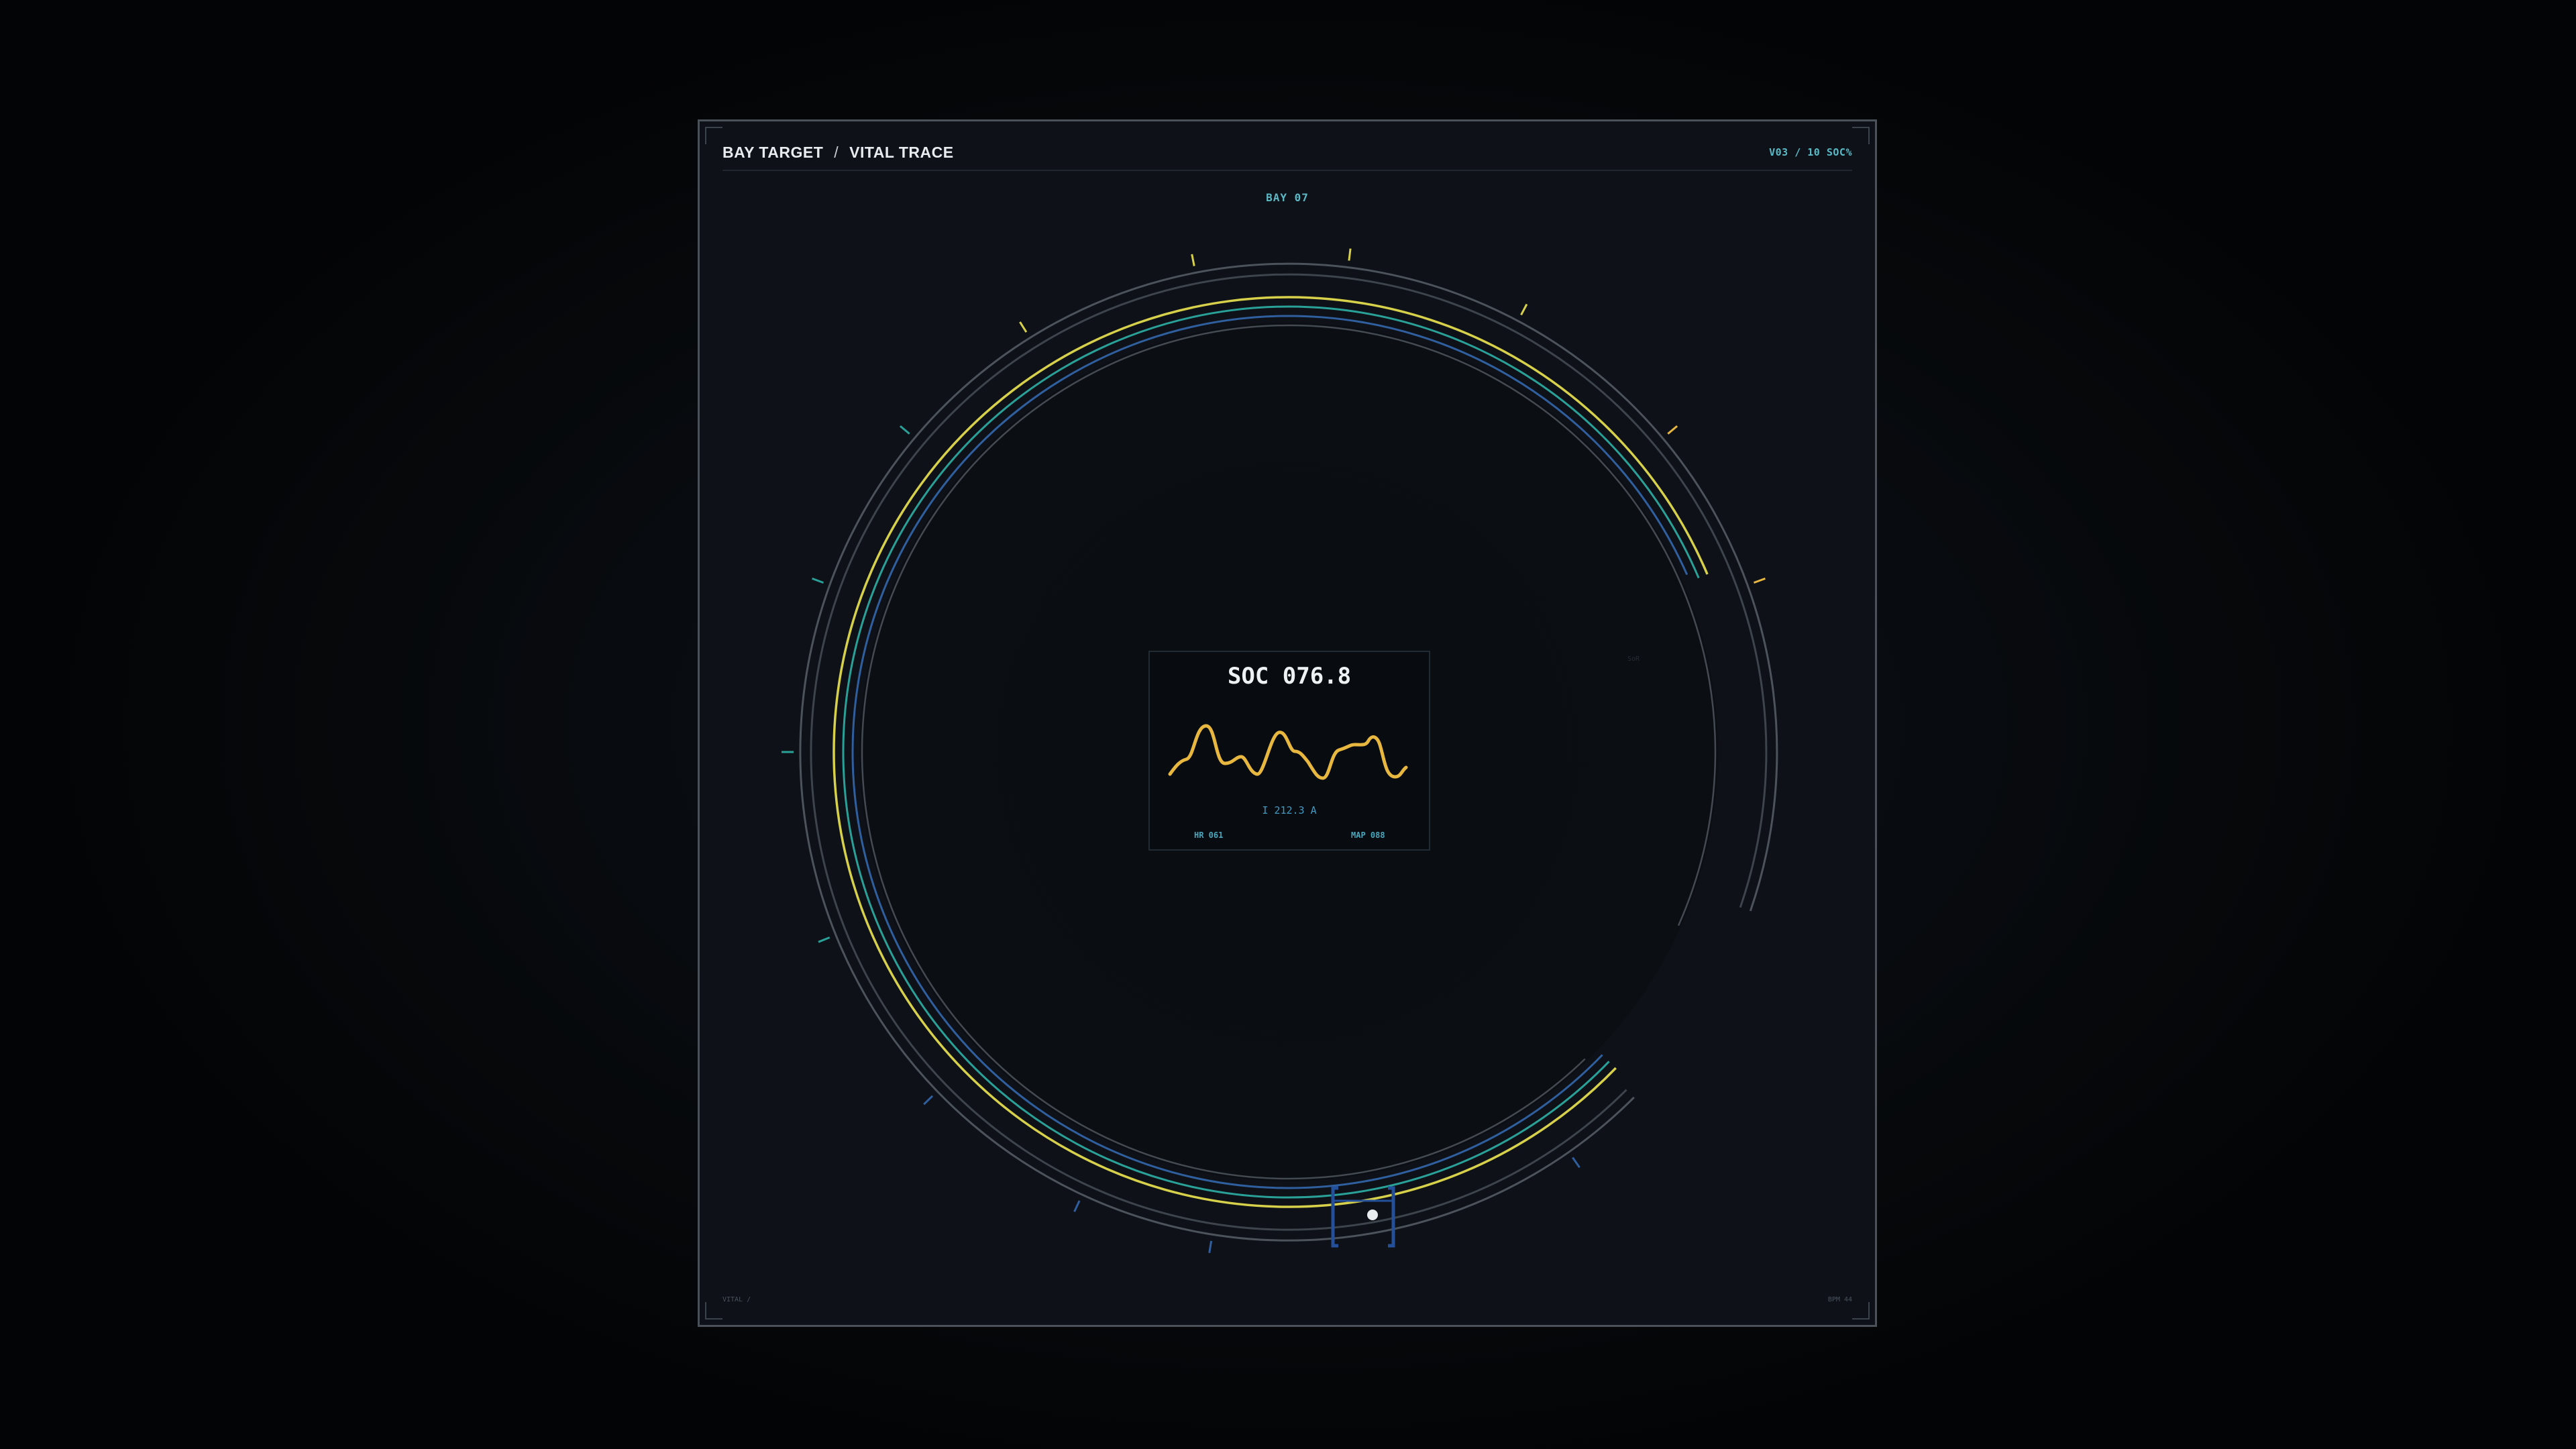 The width and height of the screenshot is (2576, 1449). What do you see at coordinates (1368, 835) in the screenshot?
I see `map-value: MAP 088` at bounding box center [1368, 835].